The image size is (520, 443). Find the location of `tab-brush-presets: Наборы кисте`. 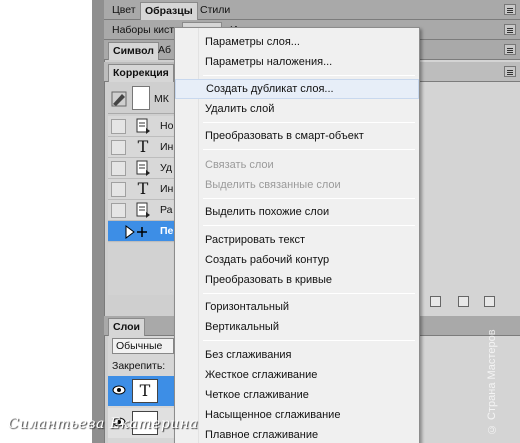

tab-brush-presets: Наборы кисте is located at coordinates (146, 31).